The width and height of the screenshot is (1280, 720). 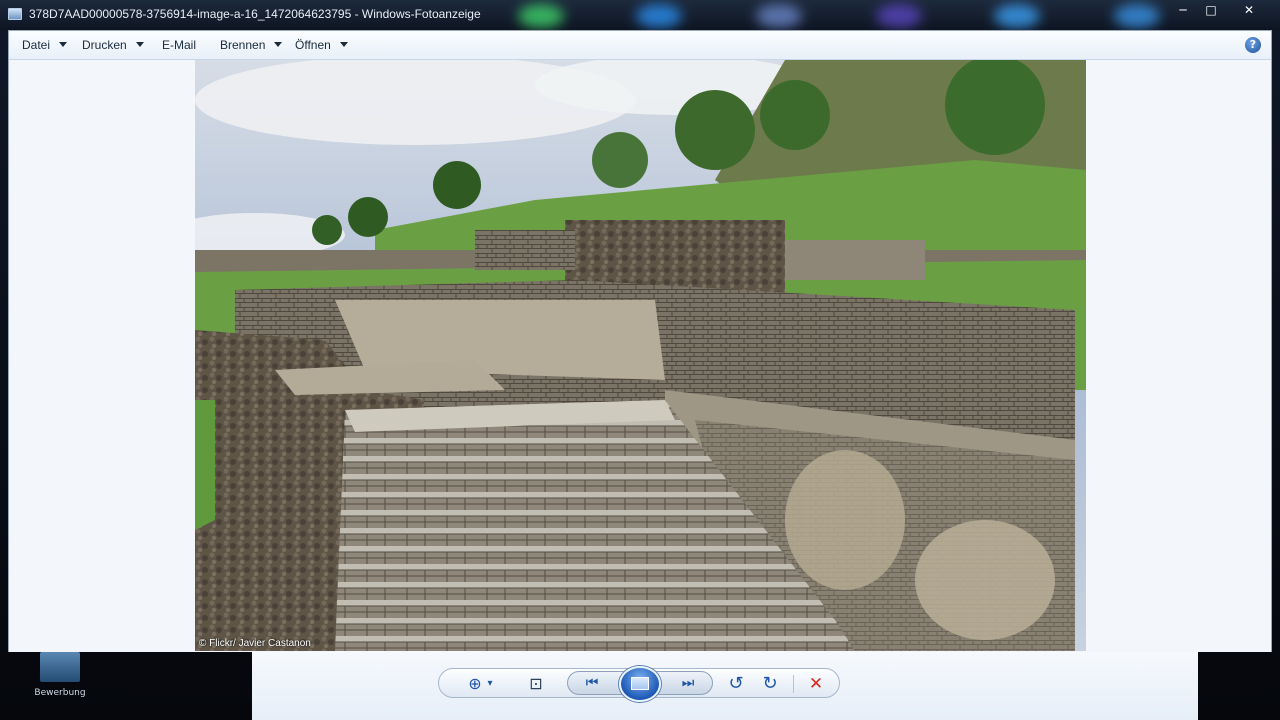 What do you see at coordinates (490, 684) in the screenshot?
I see `zoom-caret-icon: ▾` at bounding box center [490, 684].